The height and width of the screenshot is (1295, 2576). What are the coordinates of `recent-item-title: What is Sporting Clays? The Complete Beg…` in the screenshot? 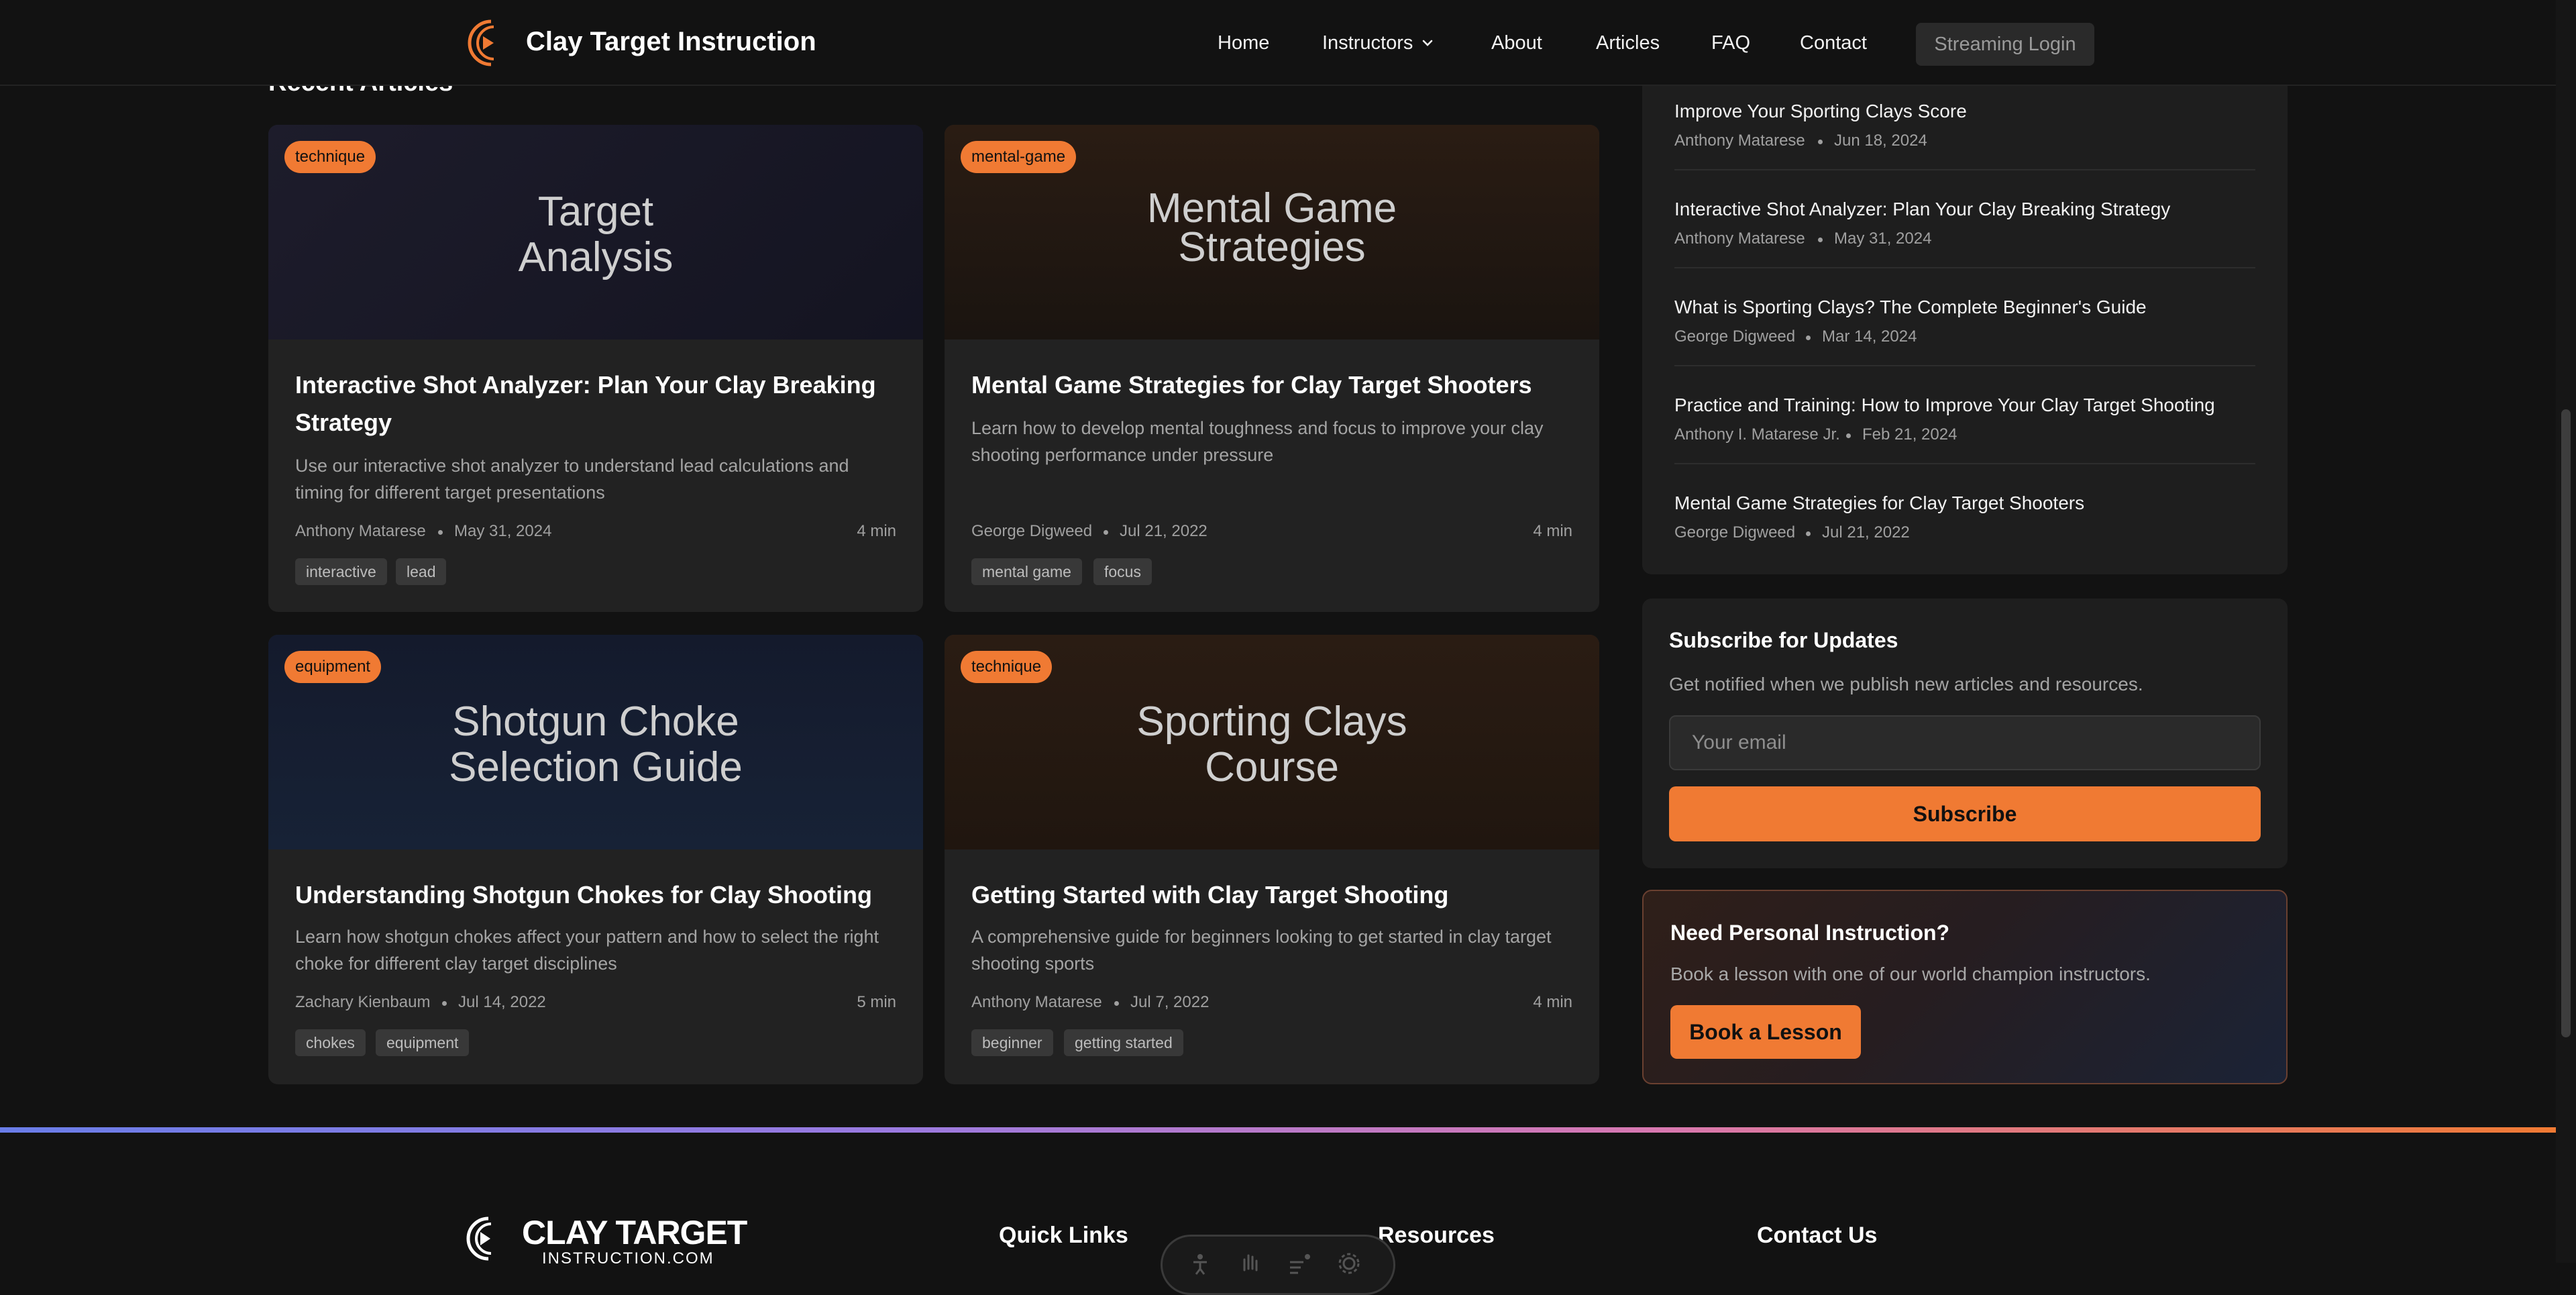 It's located at (1910, 307).